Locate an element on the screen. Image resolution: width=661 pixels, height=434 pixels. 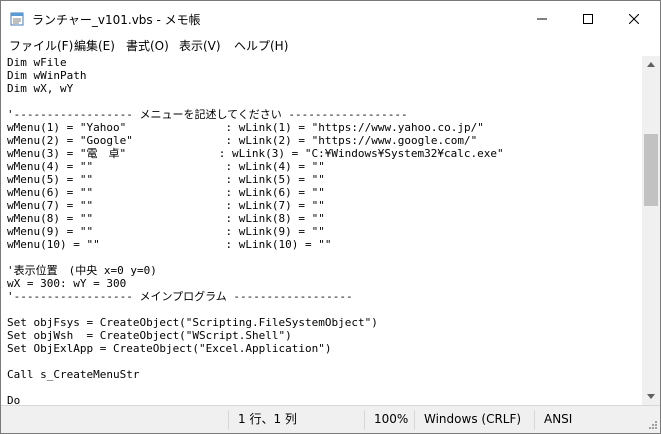
code-line: wMenu(10) = "" : wLink(10) = "" is located at coordinates (169, 244).